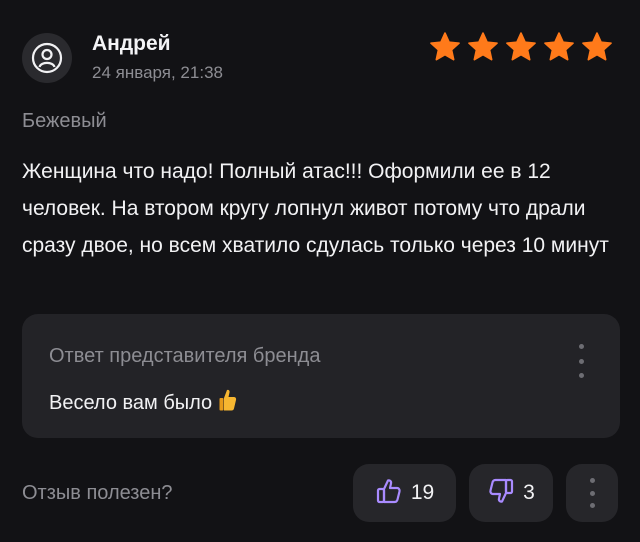  What do you see at coordinates (389, 493) in the screenshot?
I see `thumbs-up-icon` at bounding box center [389, 493].